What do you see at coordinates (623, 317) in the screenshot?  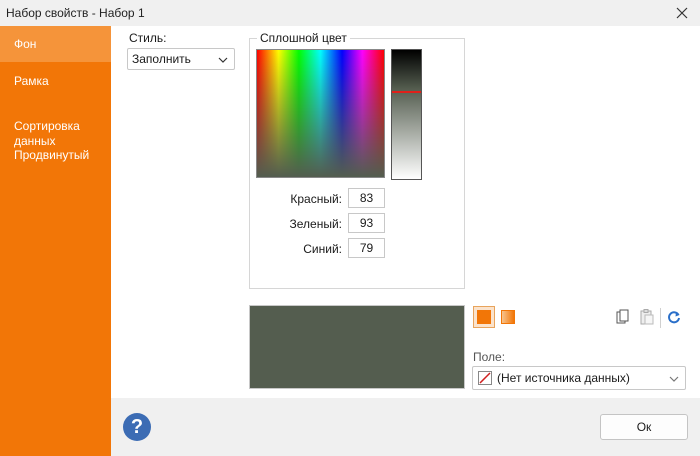 I see `copy-icon` at bounding box center [623, 317].